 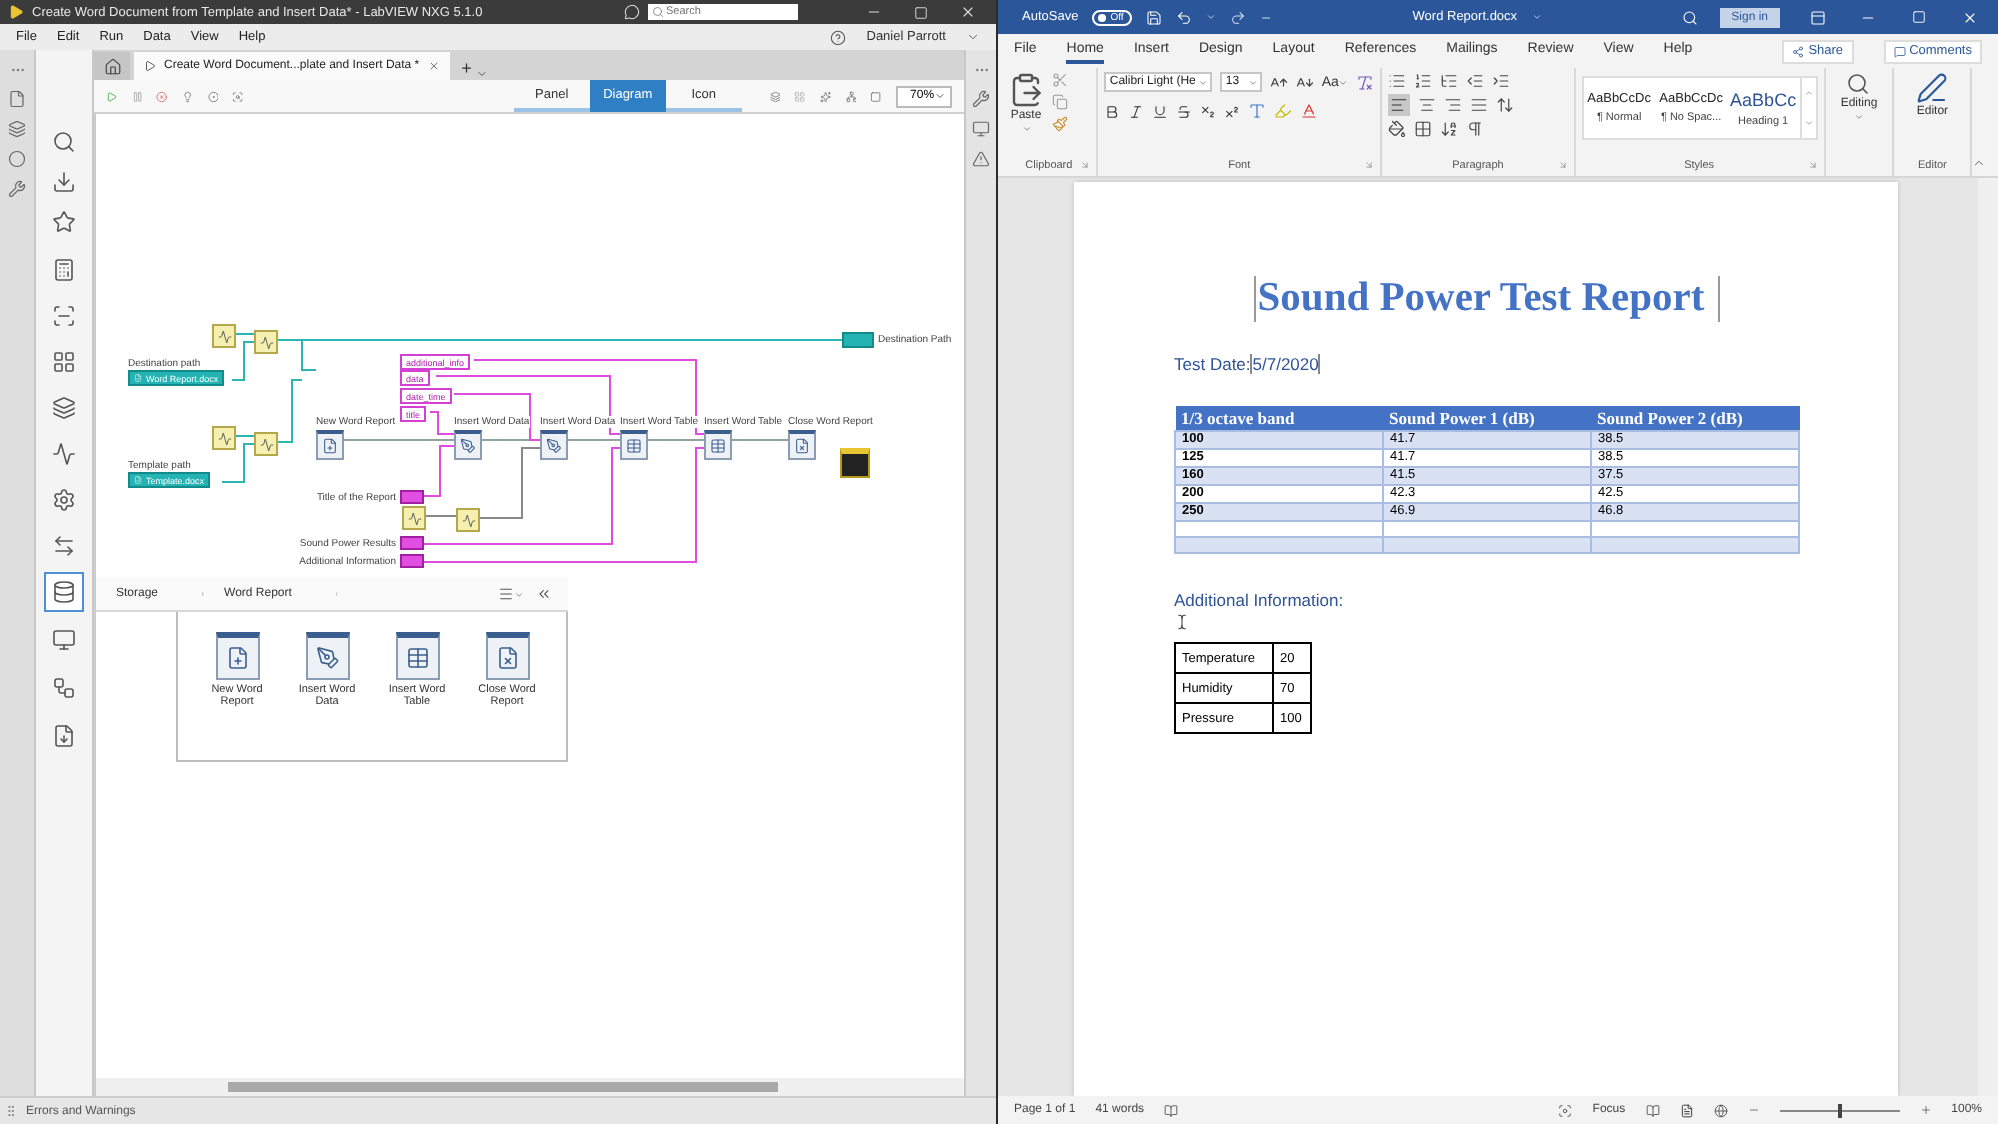 What do you see at coordinates (1427, 105) in the screenshot?
I see `align-center-icon` at bounding box center [1427, 105].